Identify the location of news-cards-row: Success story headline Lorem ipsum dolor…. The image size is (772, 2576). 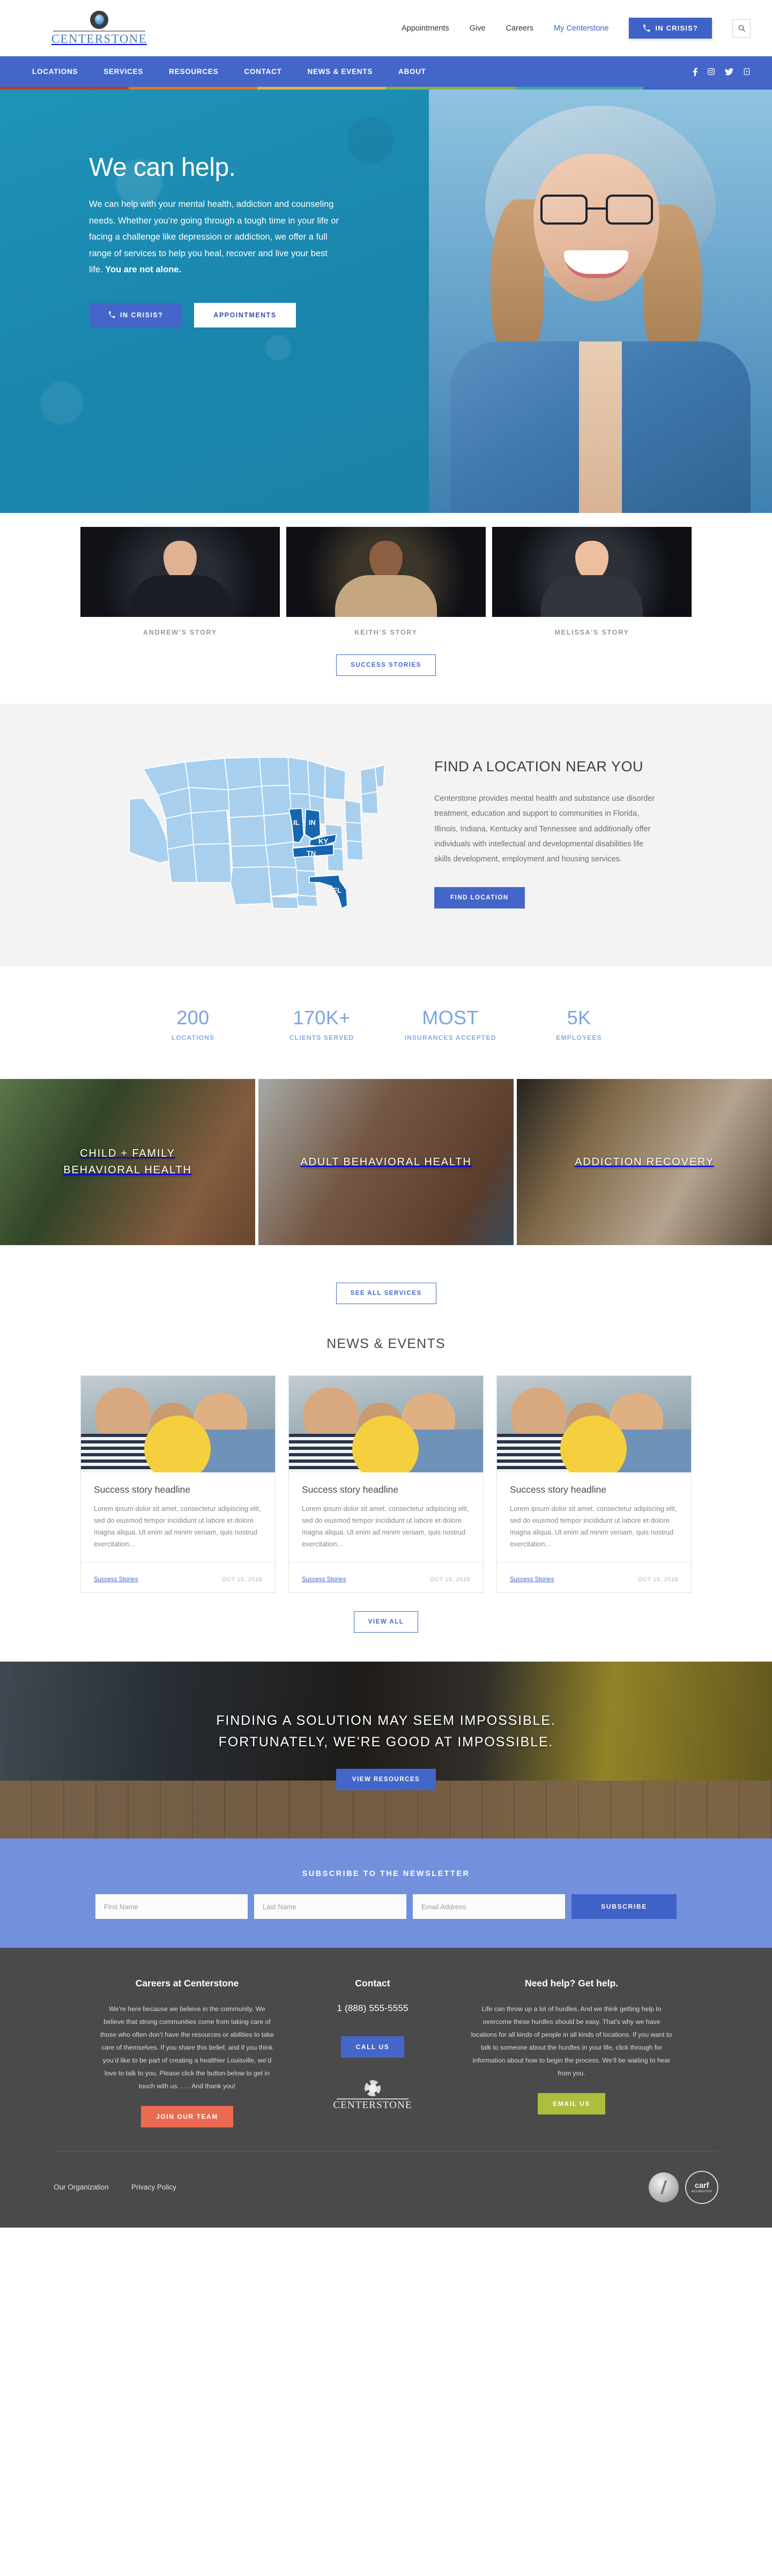
(386, 1484).